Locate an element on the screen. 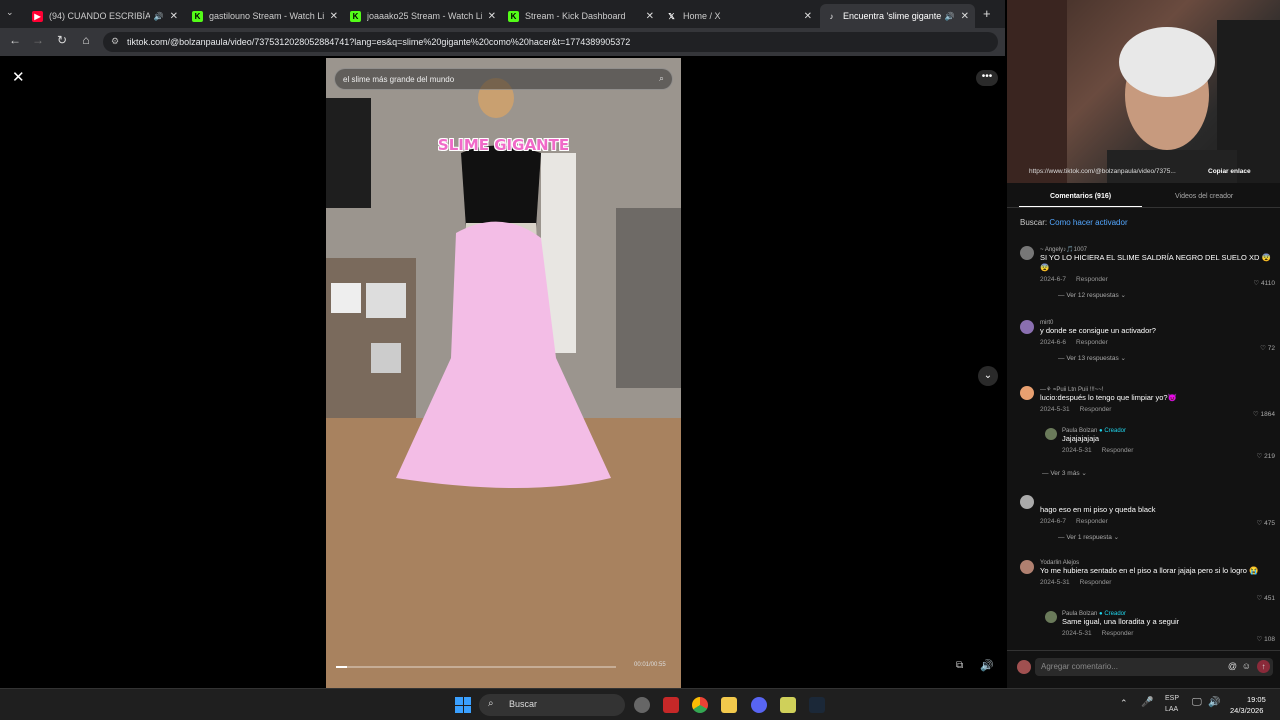 The height and width of the screenshot is (720, 1280). tab-x-home: 𝕏 Home / X ✕ is located at coordinates (739, 16).